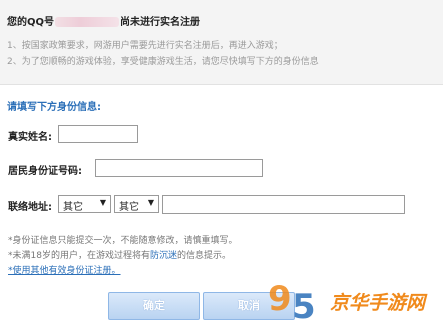  I want to click on confirm-button: 确定, so click(154, 306).